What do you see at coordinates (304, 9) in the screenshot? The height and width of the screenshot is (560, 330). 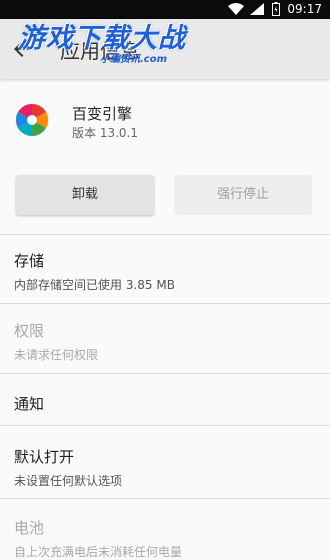 I see `status-time: 09:17` at bounding box center [304, 9].